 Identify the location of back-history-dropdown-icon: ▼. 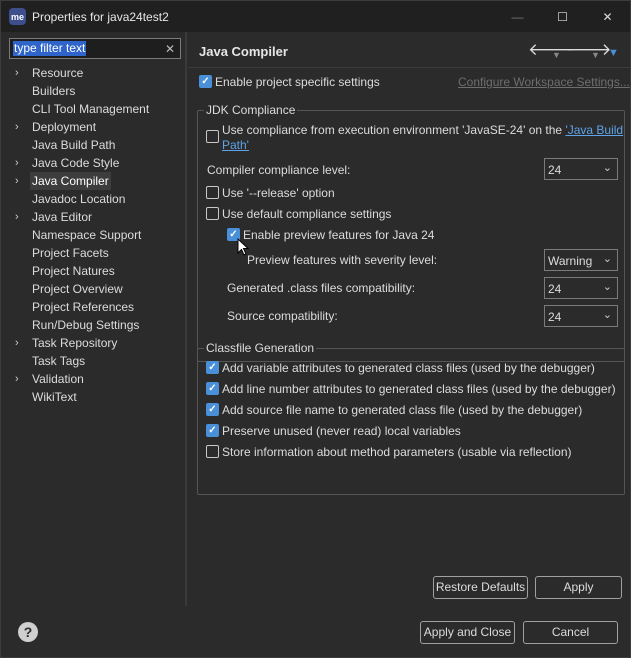
(556, 55).